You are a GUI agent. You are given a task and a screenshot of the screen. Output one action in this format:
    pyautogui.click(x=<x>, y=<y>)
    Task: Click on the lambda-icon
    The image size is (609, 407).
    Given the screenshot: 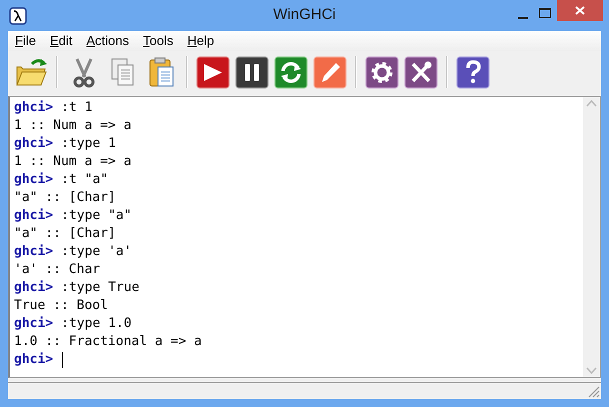 What is the action you would take?
    pyautogui.click(x=18, y=16)
    